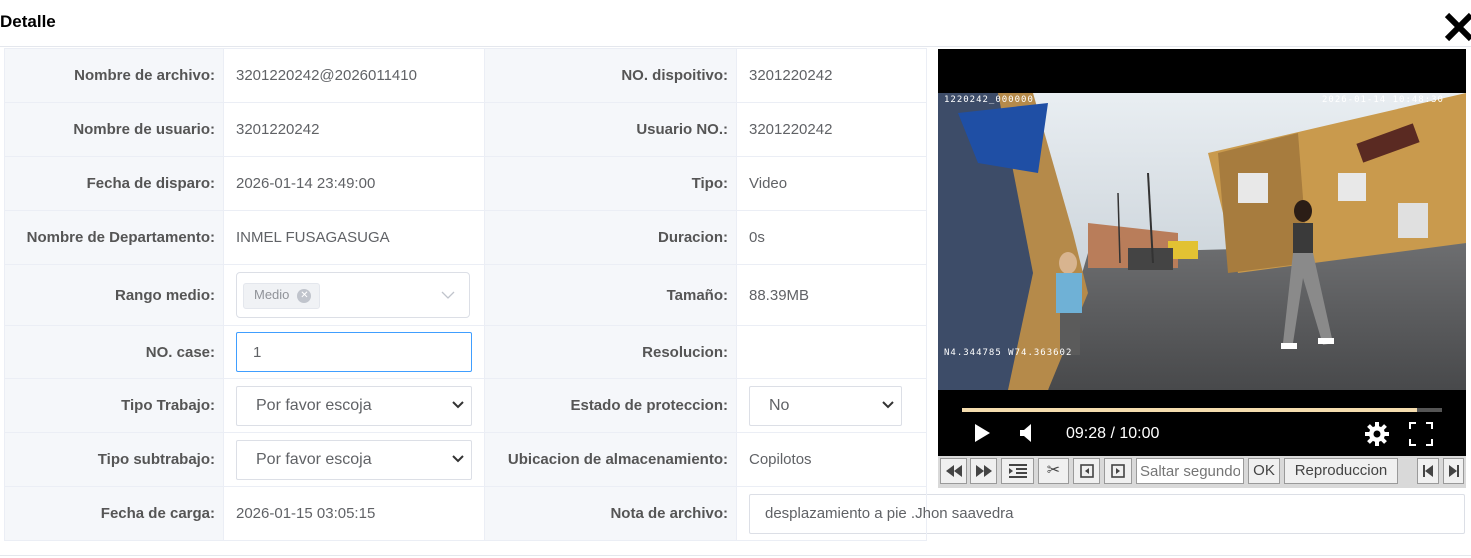 This screenshot has height=558, width=1471. I want to click on skip-start-icon, so click(1428, 471).